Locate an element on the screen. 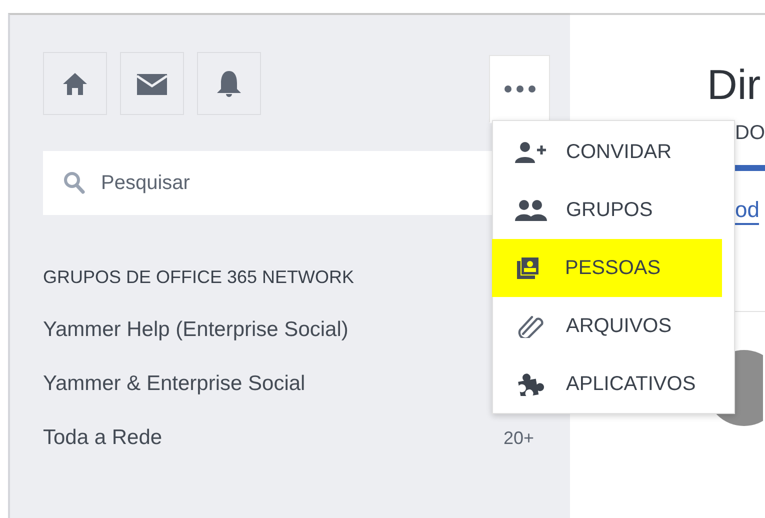 The height and width of the screenshot is (518, 765). menu-item: PESSOAS is located at coordinates (607, 268).